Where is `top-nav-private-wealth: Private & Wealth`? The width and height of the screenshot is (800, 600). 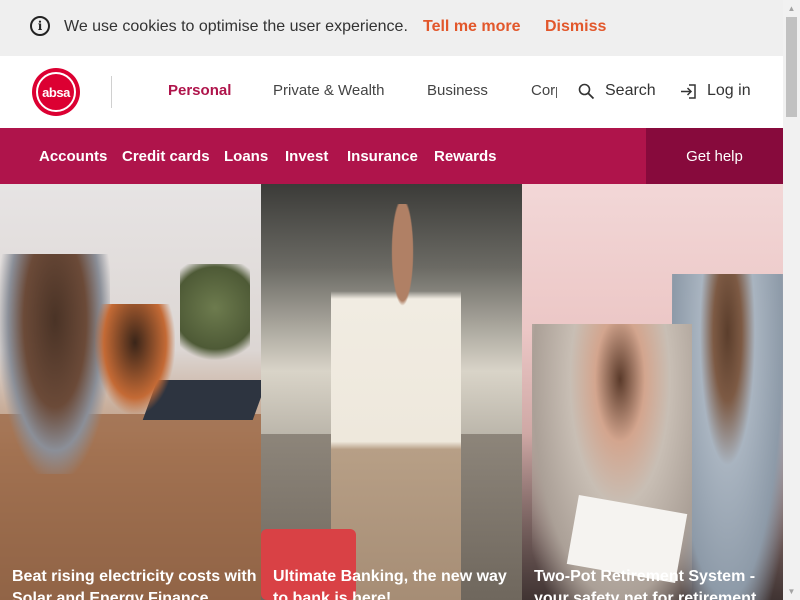 top-nav-private-wealth: Private & Wealth is located at coordinates (328, 90).